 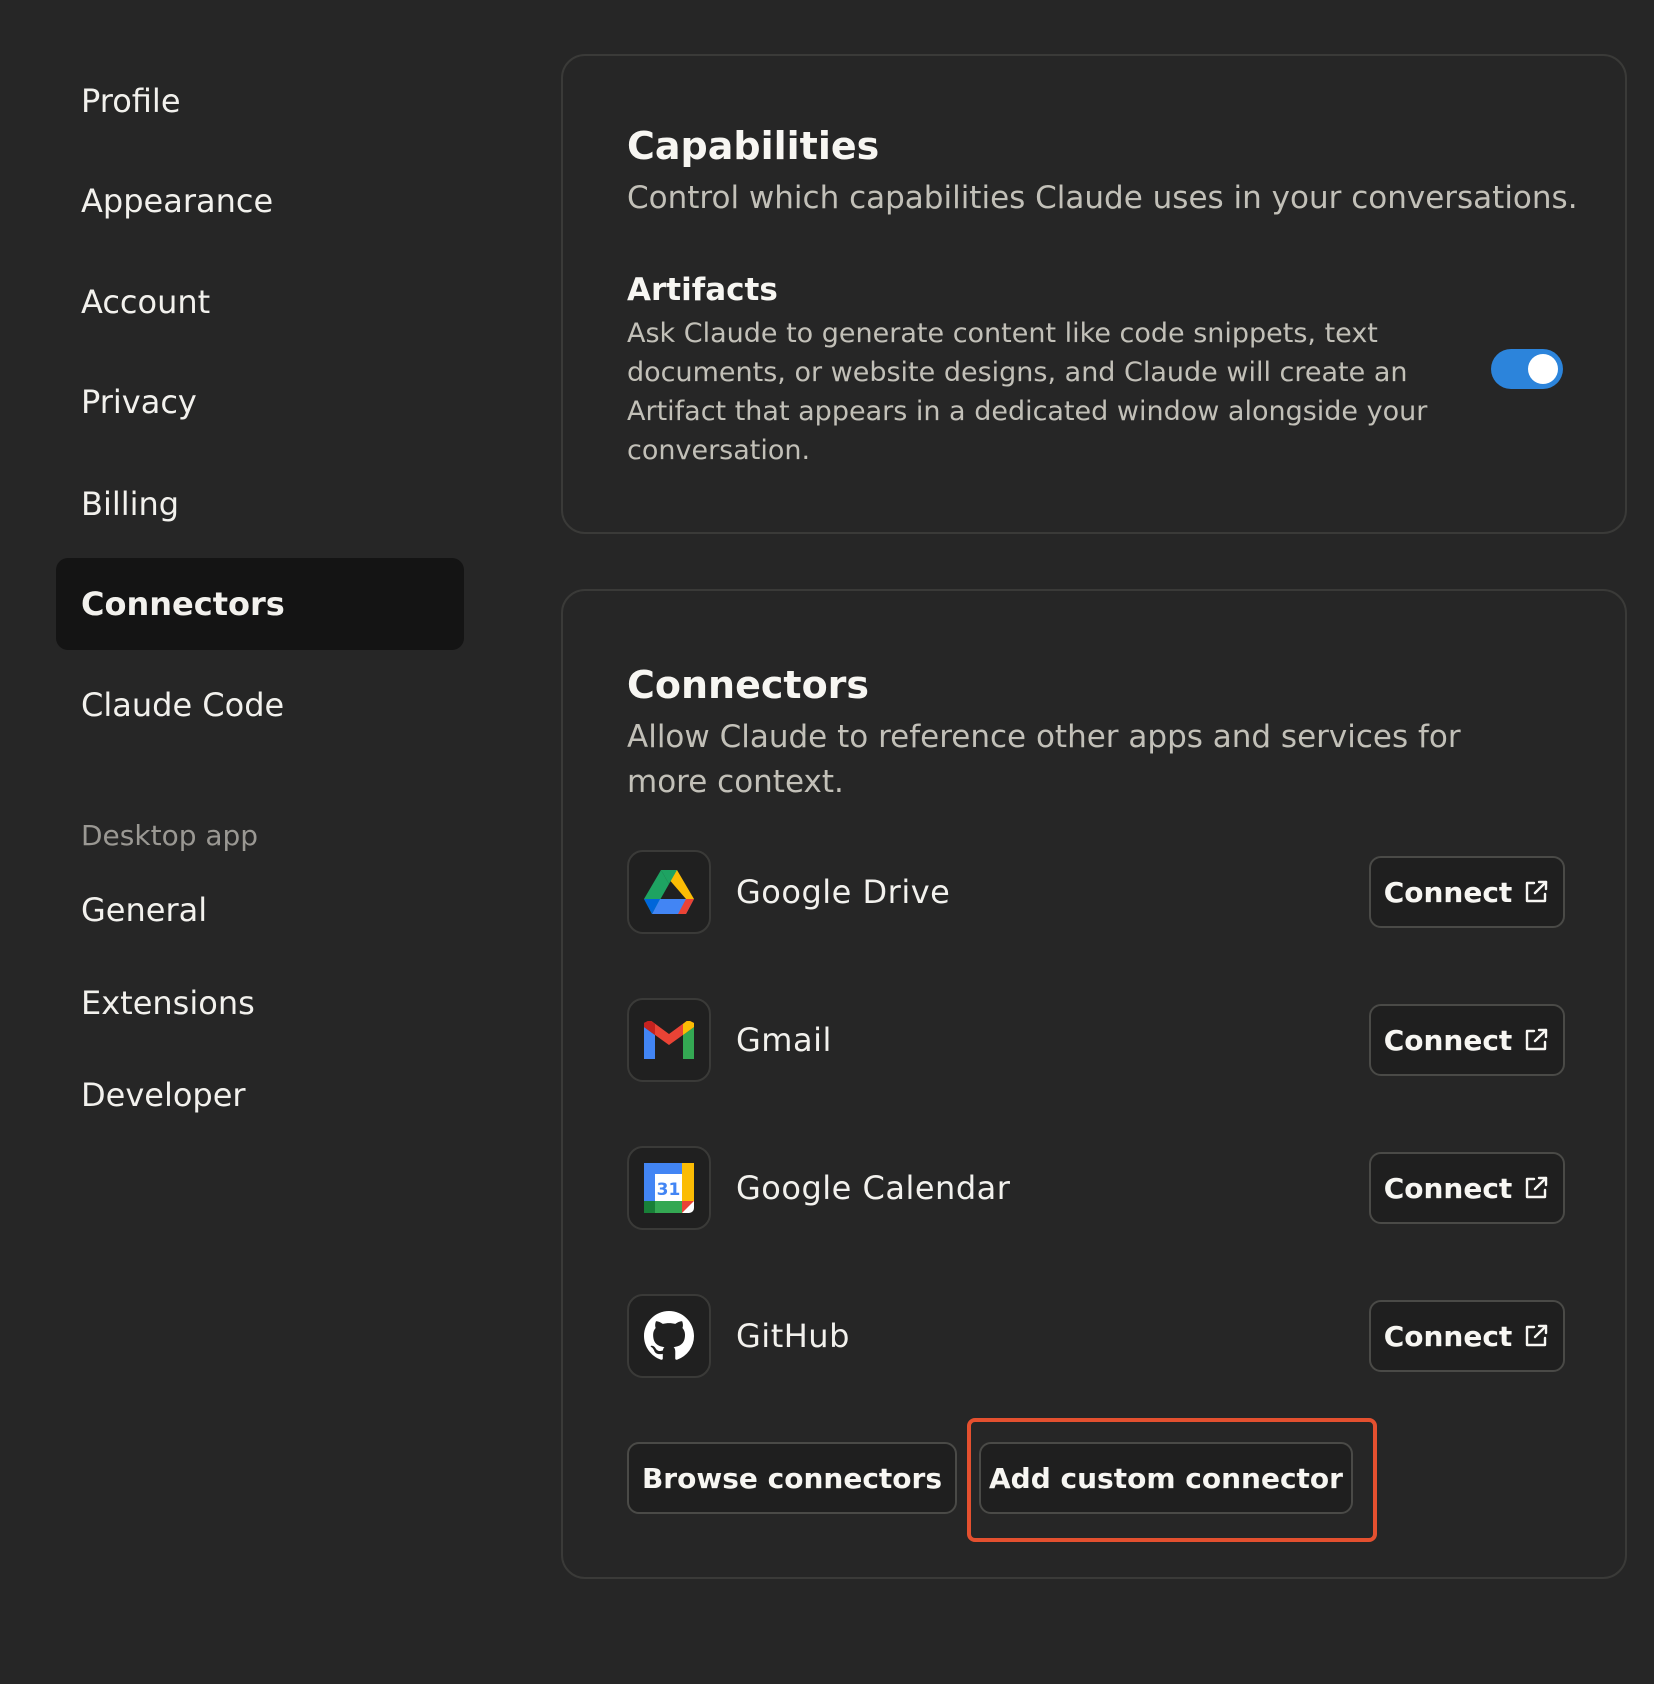 I want to click on sidebar-item-general: General, so click(x=260, y=910).